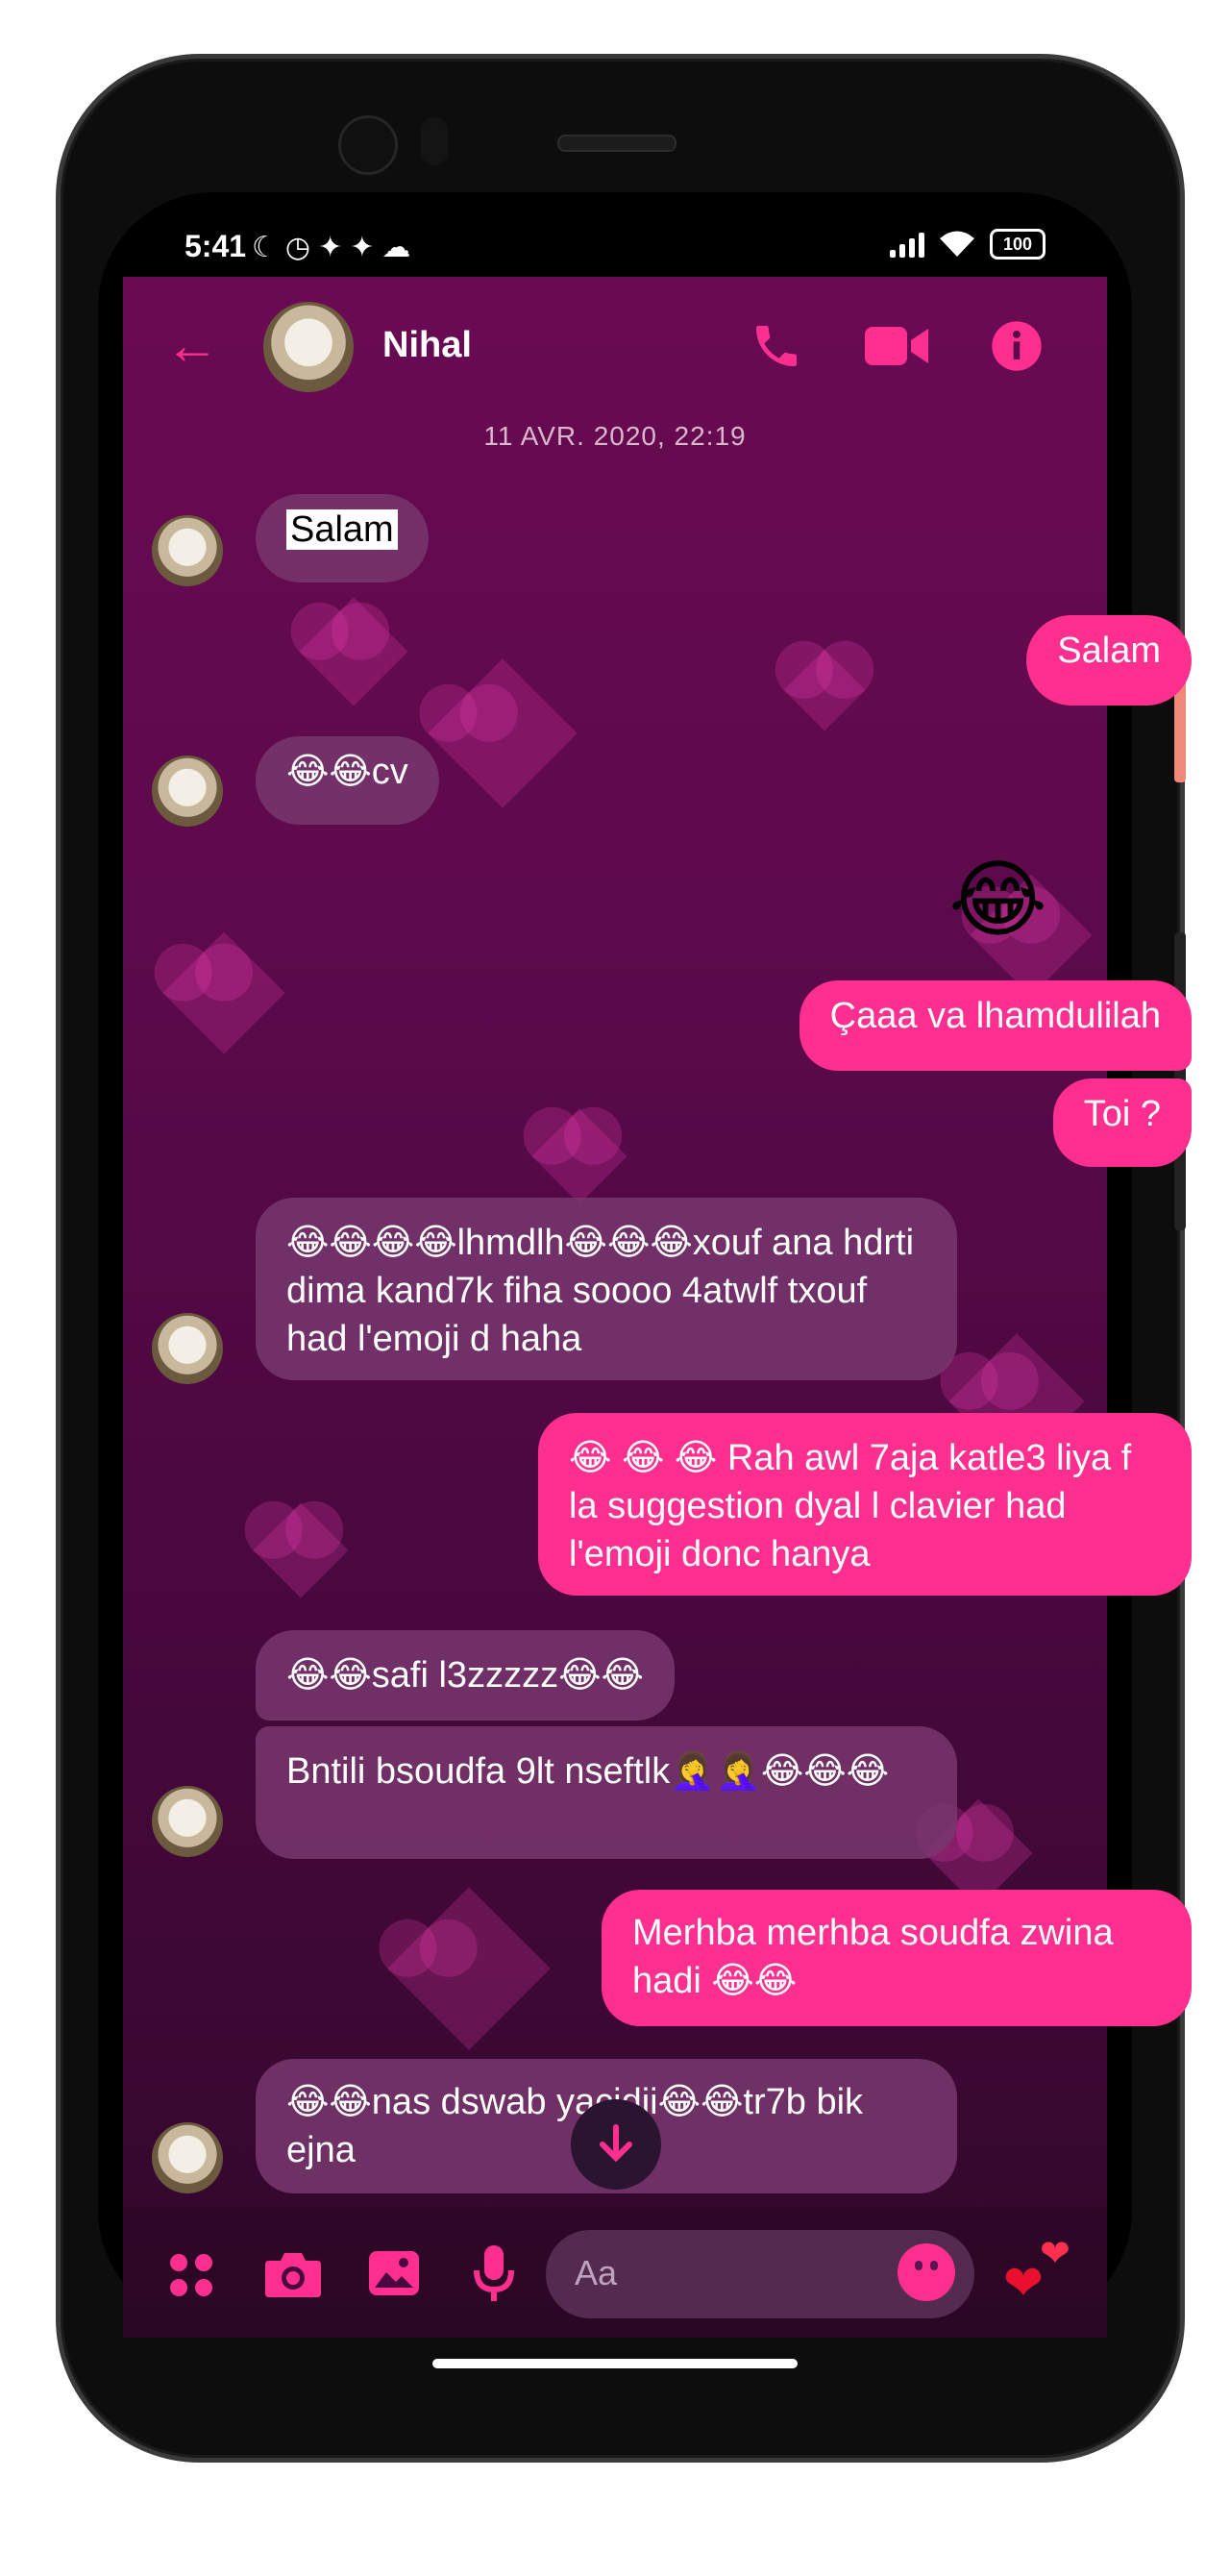  I want to click on wifi-icon, so click(957, 244).